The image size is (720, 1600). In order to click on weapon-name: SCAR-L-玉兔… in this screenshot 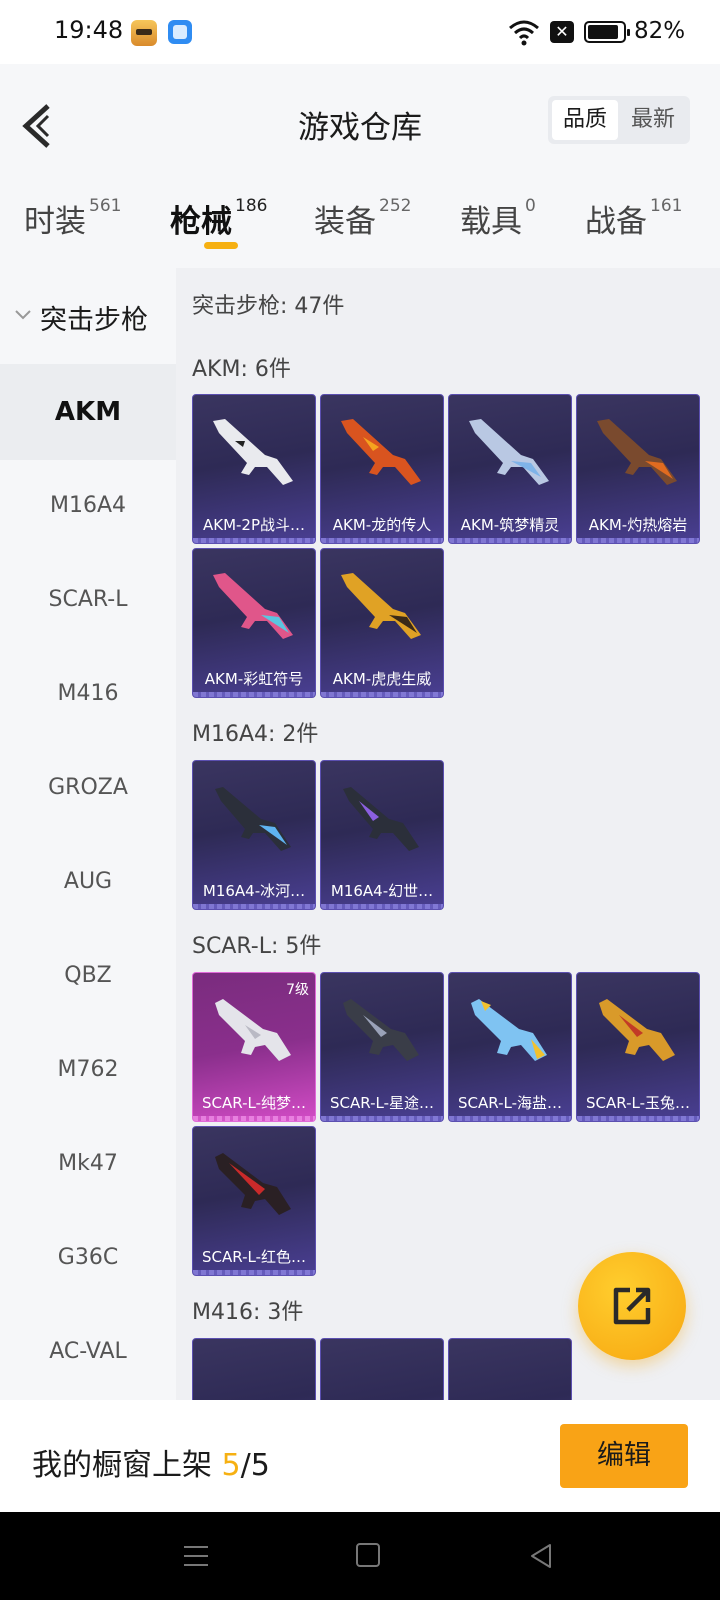, I will do `click(638, 1103)`.